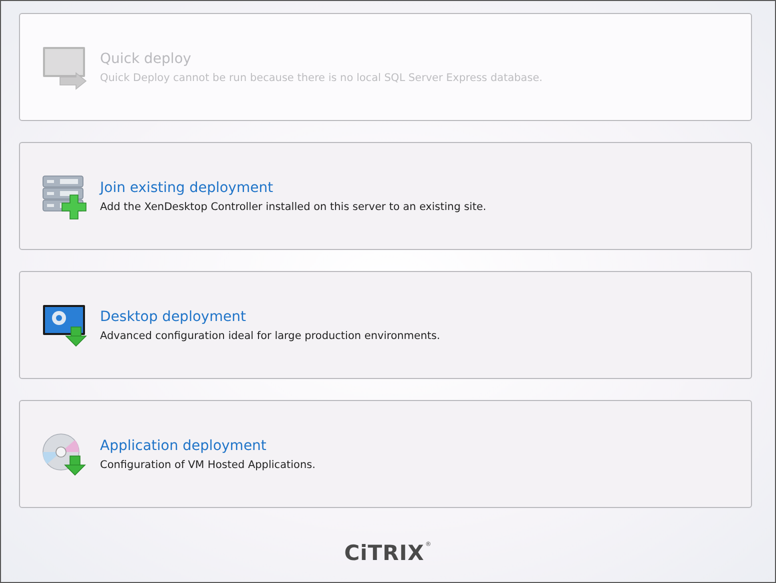 Image resolution: width=776 pixels, height=583 pixels. What do you see at coordinates (65, 68) in the screenshot?
I see `monitor-arrow-icon` at bounding box center [65, 68].